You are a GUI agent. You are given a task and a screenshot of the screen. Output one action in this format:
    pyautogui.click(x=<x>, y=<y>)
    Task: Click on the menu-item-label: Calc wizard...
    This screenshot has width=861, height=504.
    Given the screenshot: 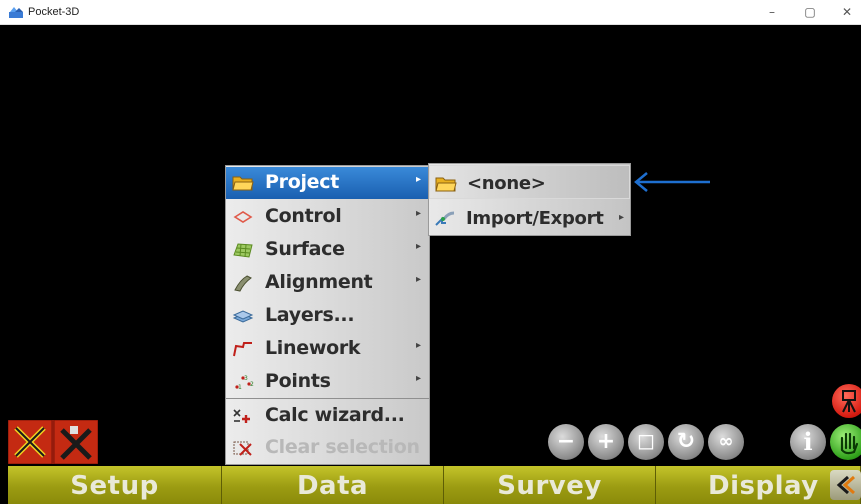 What is the action you would take?
    pyautogui.click(x=335, y=415)
    